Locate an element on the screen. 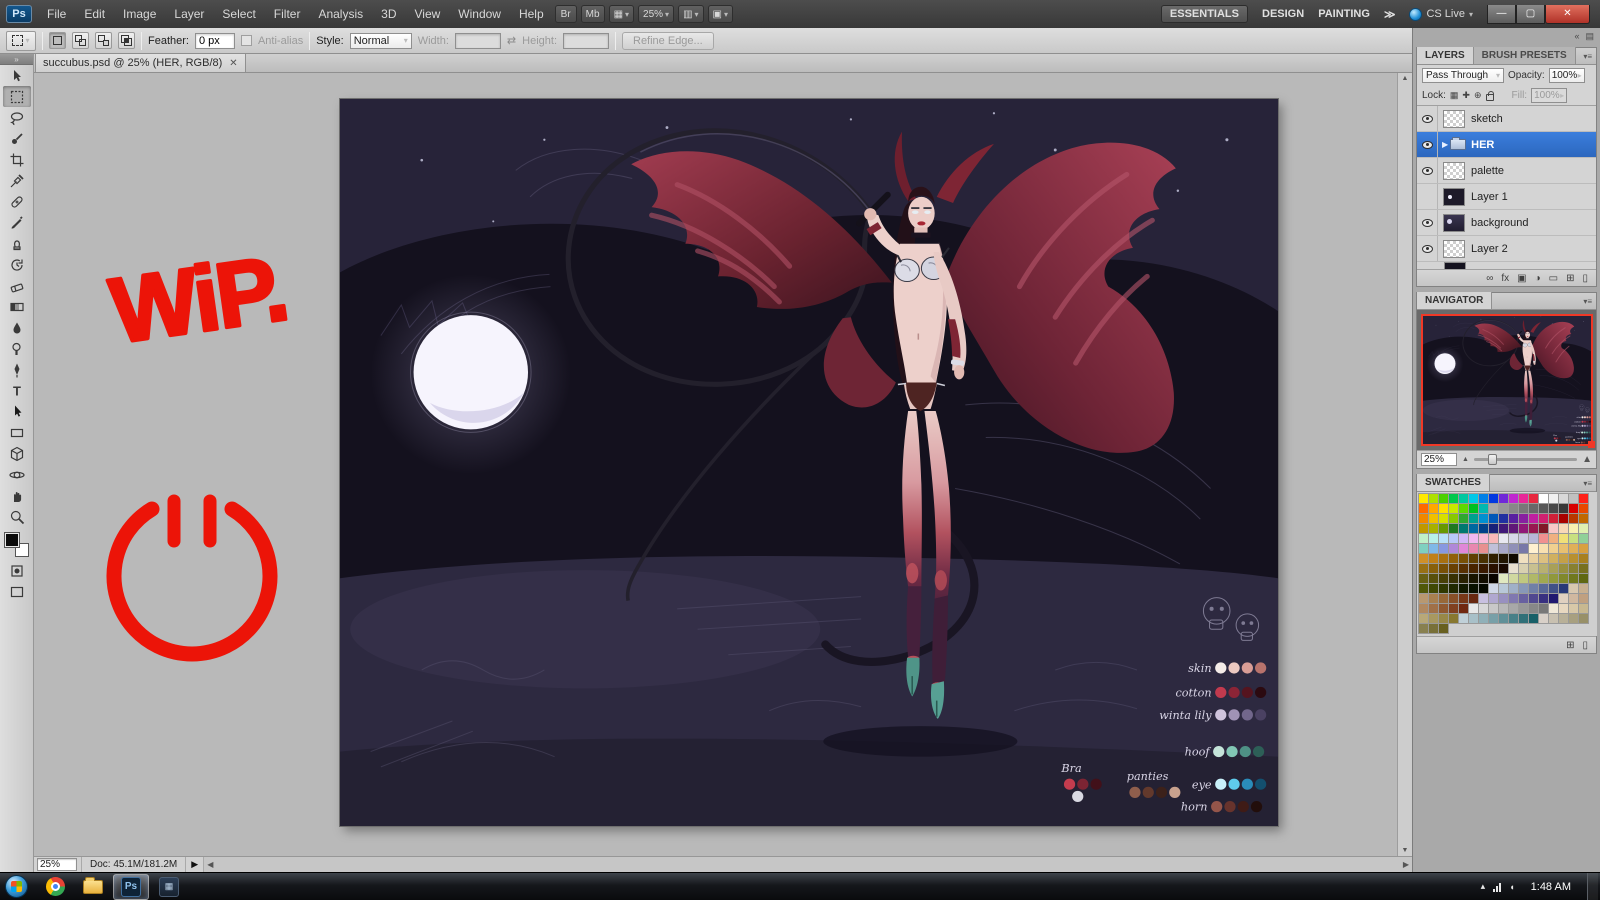 This screenshot has width=1600, height=900. shape-tool is located at coordinates (17, 432).